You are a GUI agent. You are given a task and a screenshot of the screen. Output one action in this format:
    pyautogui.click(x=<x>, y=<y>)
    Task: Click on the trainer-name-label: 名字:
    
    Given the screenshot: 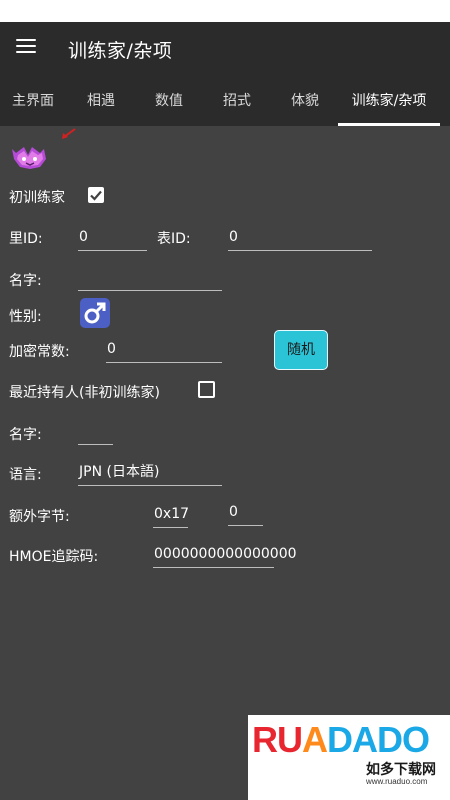 What is the action you would take?
    pyautogui.click(x=25, y=281)
    